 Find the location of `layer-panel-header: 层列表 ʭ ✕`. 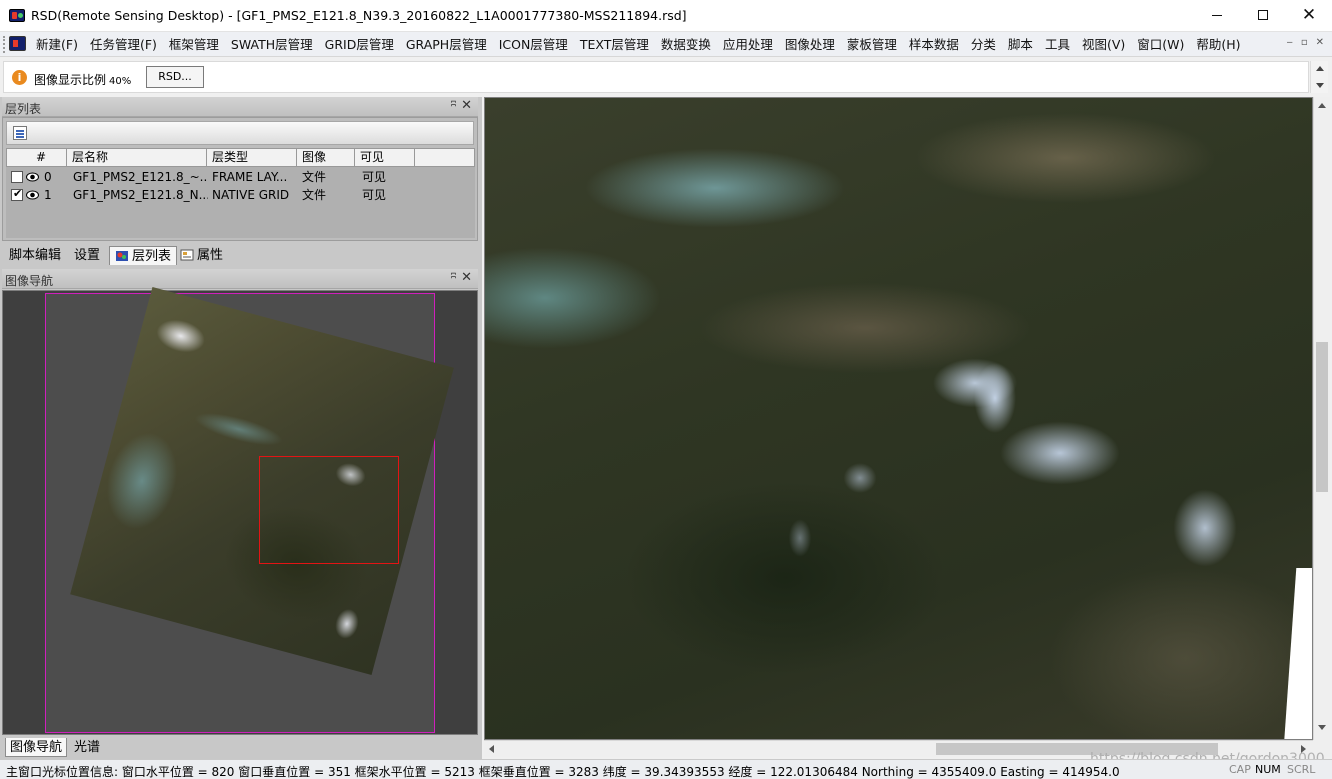

layer-panel-header: 层列表 ʭ ✕ is located at coordinates (240, 107).